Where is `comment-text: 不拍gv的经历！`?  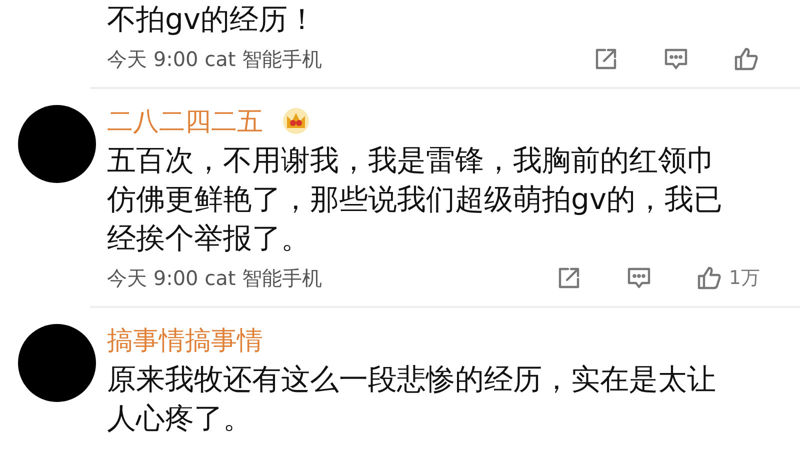 comment-text: 不拍gv的经历！ is located at coordinates (212, 19).